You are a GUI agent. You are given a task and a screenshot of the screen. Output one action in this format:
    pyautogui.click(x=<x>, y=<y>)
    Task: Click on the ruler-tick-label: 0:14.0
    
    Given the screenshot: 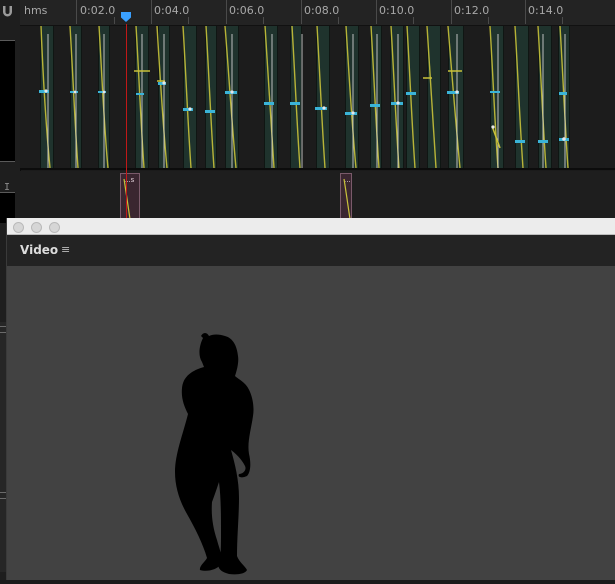 What is the action you would take?
    pyautogui.click(x=546, y=10)
    